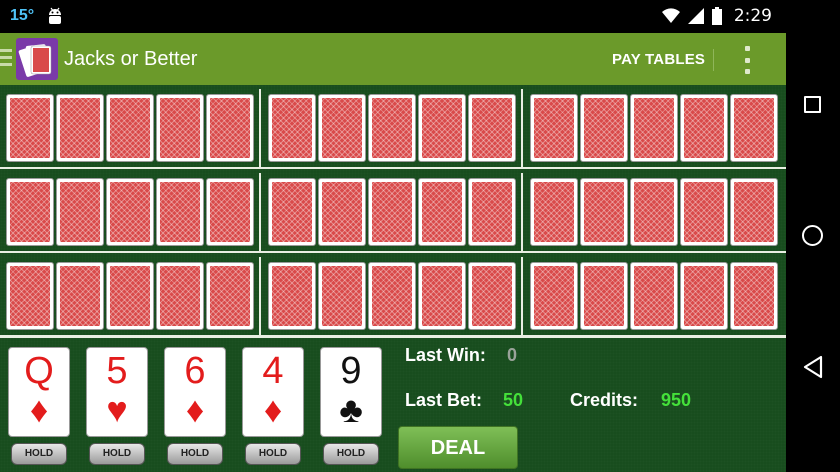 The image size is (840, 472). What do you see at coordinates (195, 371) in the screenshot?
I see `card-rank: 6` at bounding box center [195, 371].